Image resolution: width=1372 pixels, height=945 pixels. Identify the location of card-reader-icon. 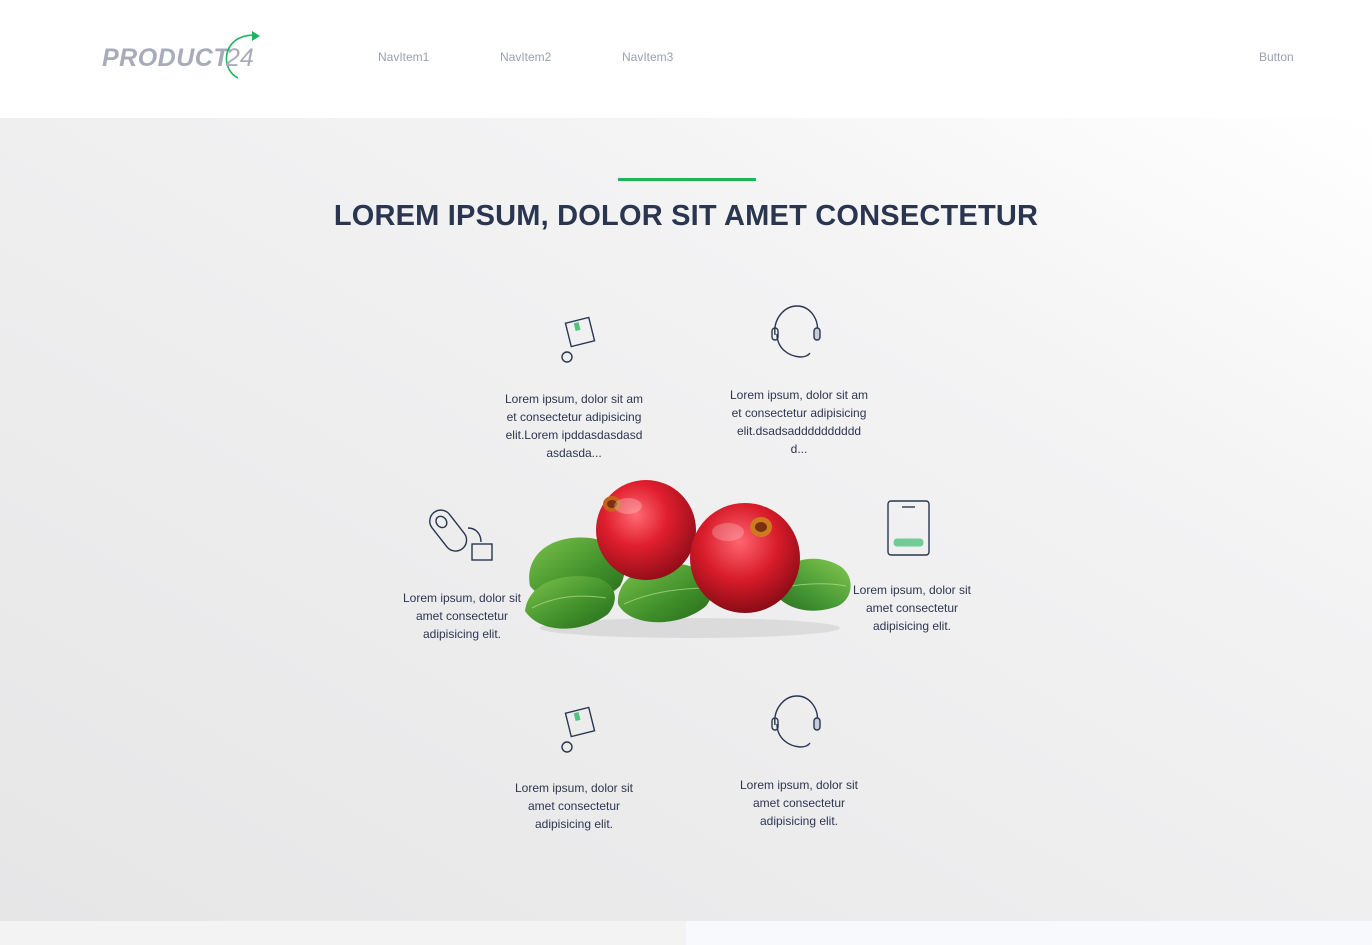
(908, 528).